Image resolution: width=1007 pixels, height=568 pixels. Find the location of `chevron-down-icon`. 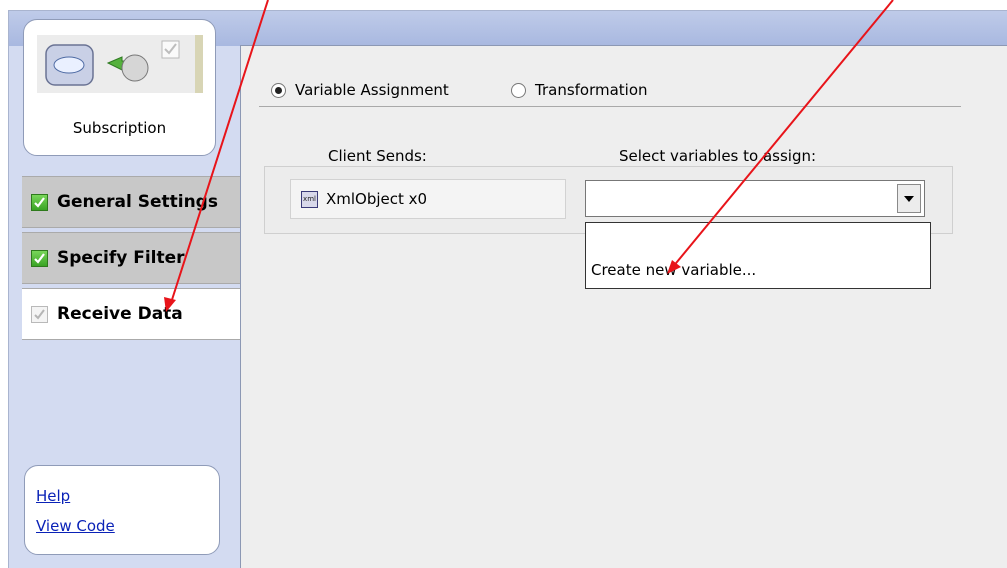

chevron-down-icon is located at coordinates (909, 198).